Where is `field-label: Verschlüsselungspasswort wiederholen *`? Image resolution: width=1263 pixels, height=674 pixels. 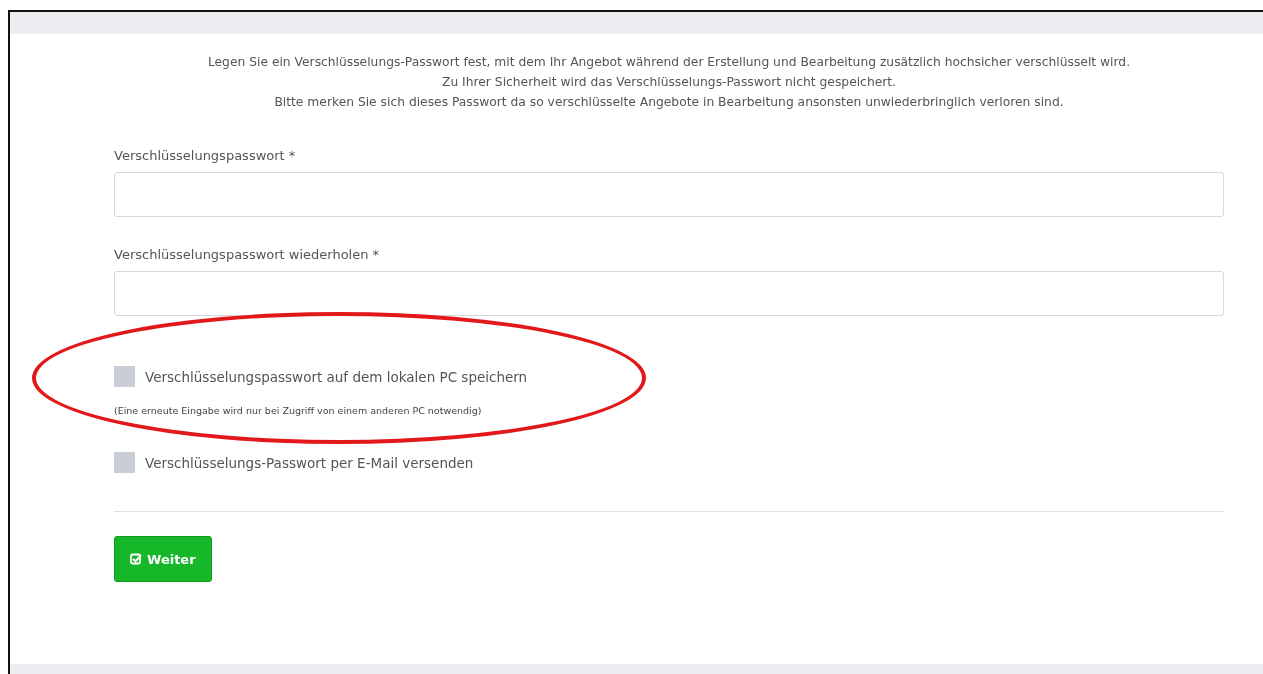 field-label: Verschlüsselungspasswort wiederholen * is located at coordinates (247, 254).